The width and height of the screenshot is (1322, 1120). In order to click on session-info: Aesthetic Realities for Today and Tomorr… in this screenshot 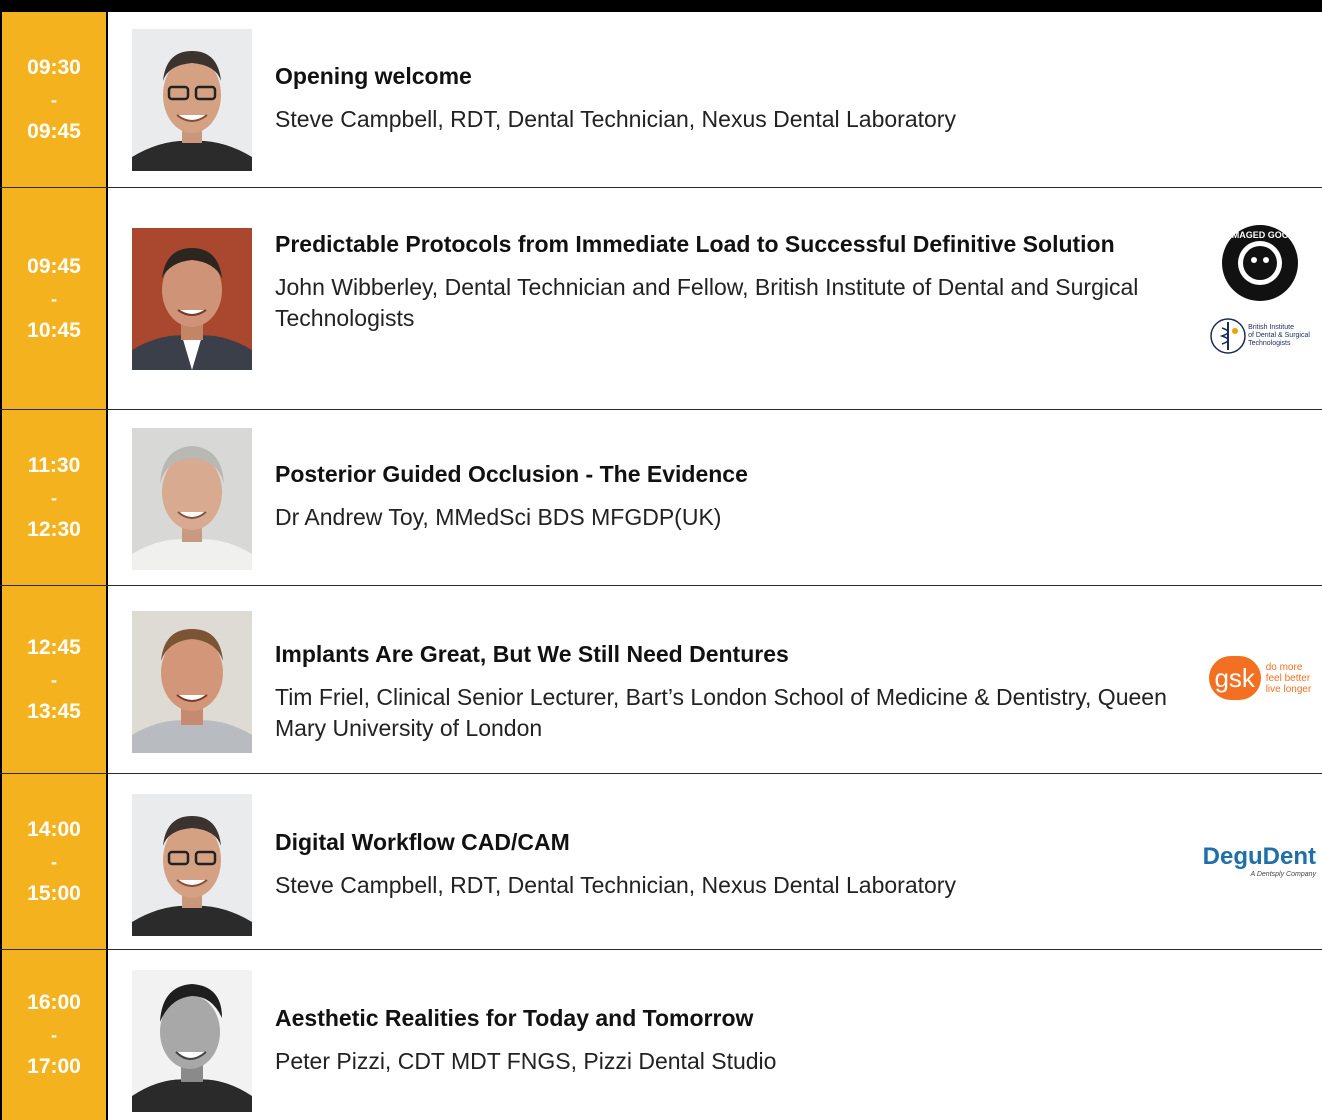, I will do `click(730, 1039)`.